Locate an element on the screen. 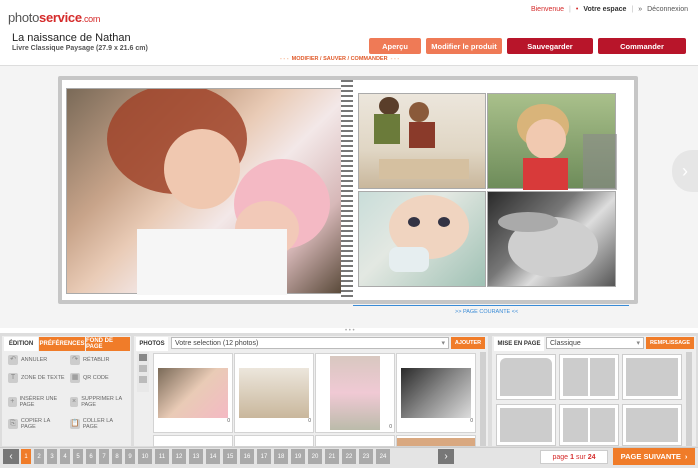 Image resolution: width=698 pixels, height=468 pixels. dash-left: - - - is located at coordinates (286, 59).